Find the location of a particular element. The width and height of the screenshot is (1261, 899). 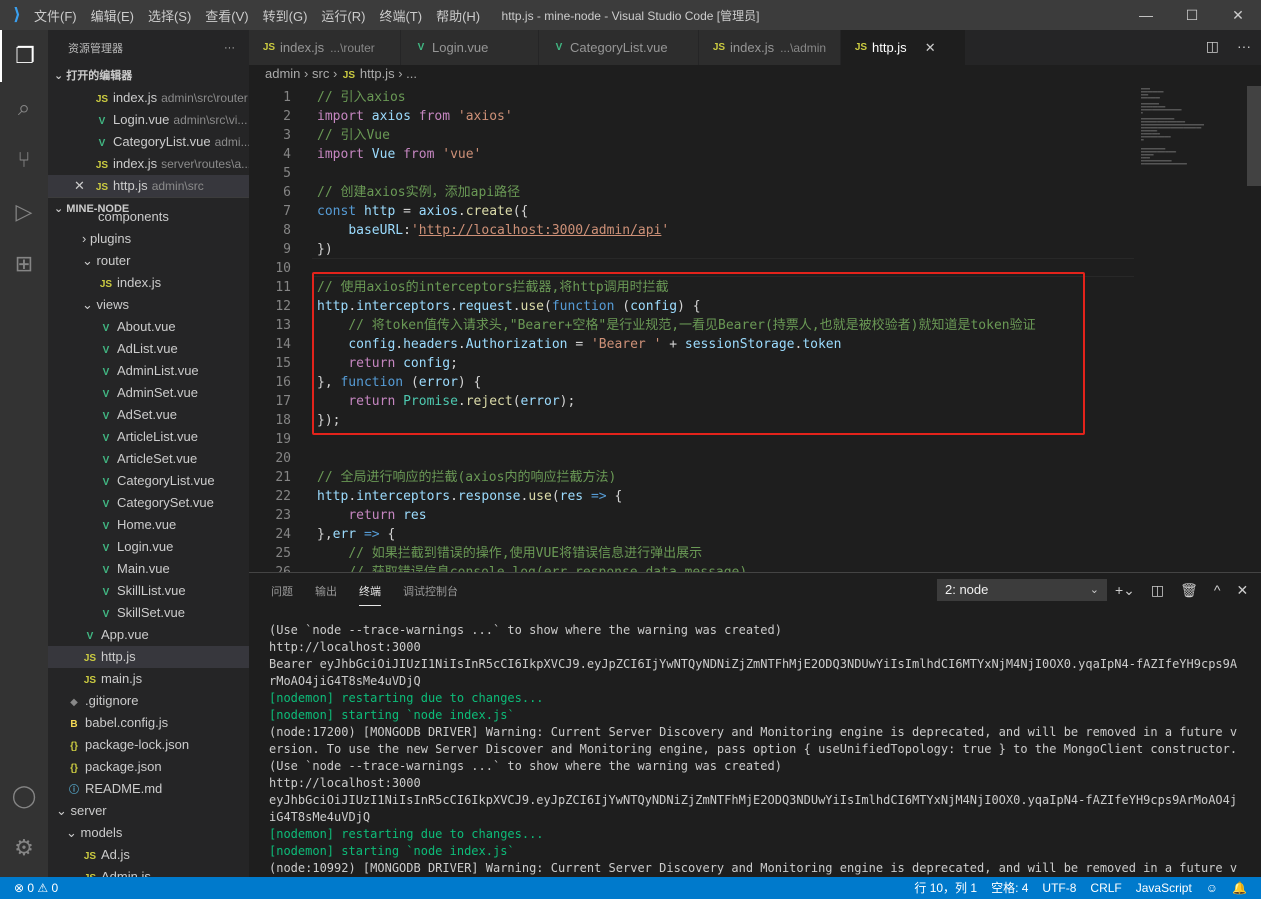

account-icon: ◯ is located at coordinates (24, 796).